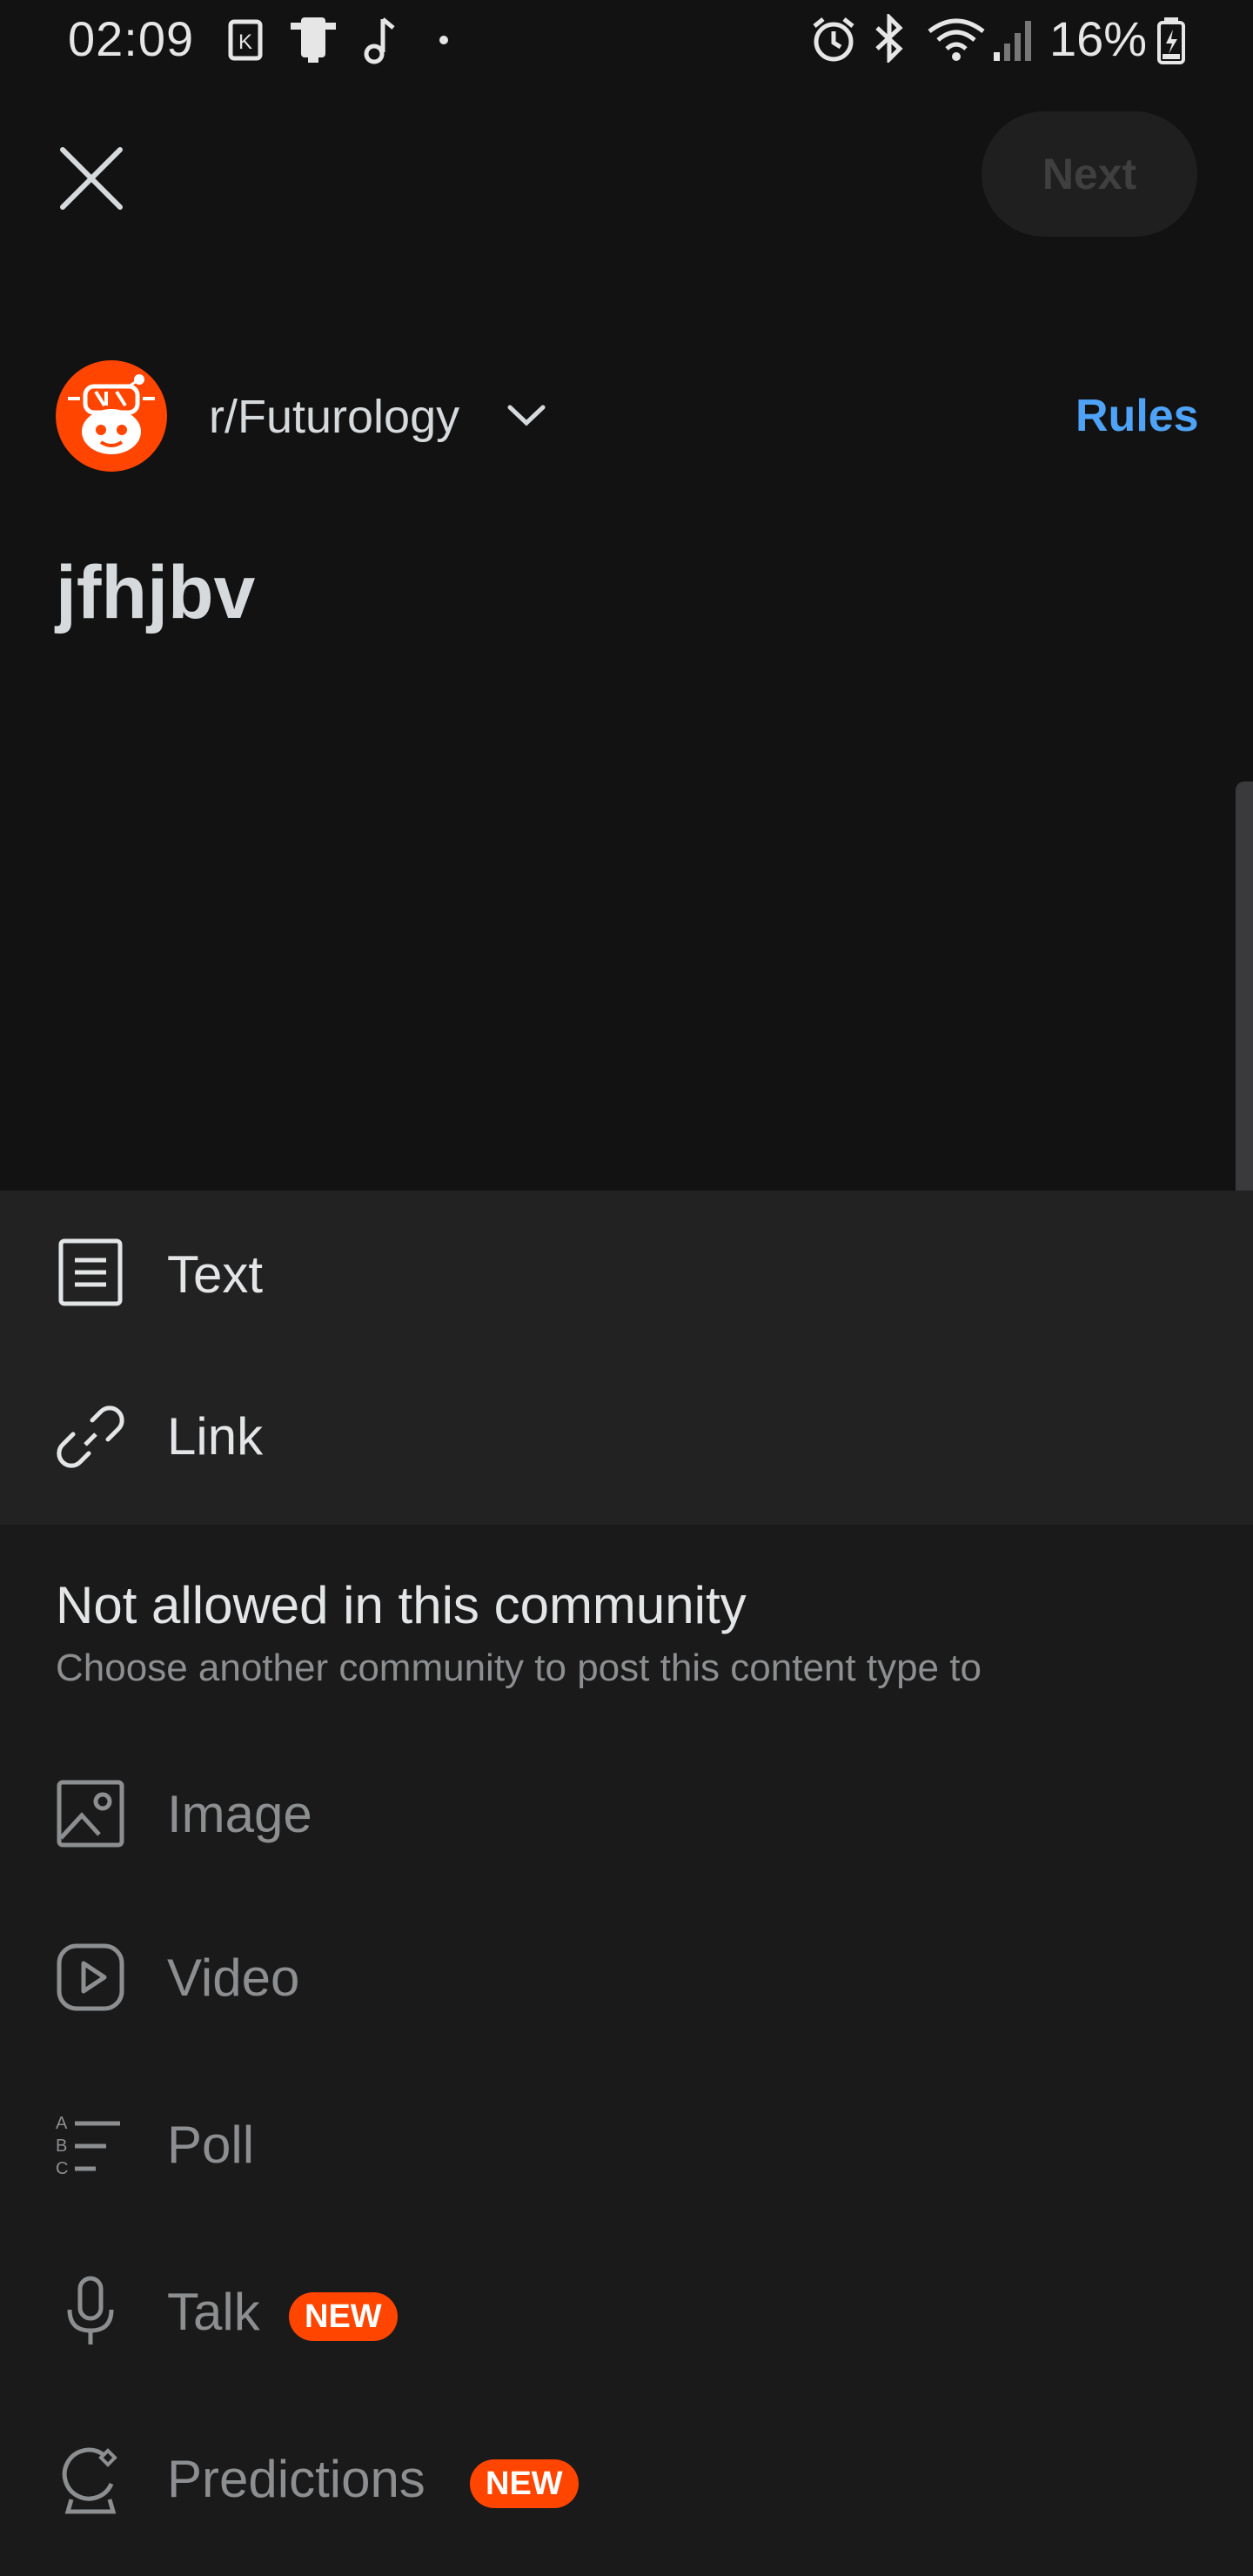 This screenshot has height=2576, width=1253. Describe the element at coordinates (626, 2481) in the screenshot. I see `post-type-predictions: Predictions NEW` at that location.